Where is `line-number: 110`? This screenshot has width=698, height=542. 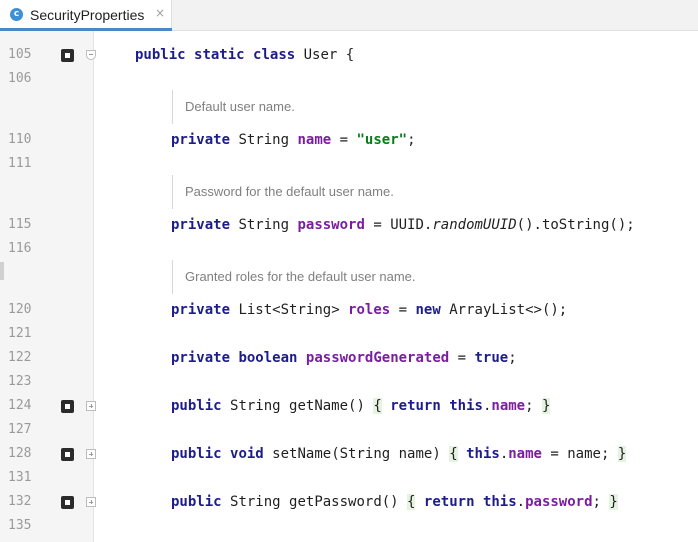 line-number: 110 is located at coordinates (20, 139).